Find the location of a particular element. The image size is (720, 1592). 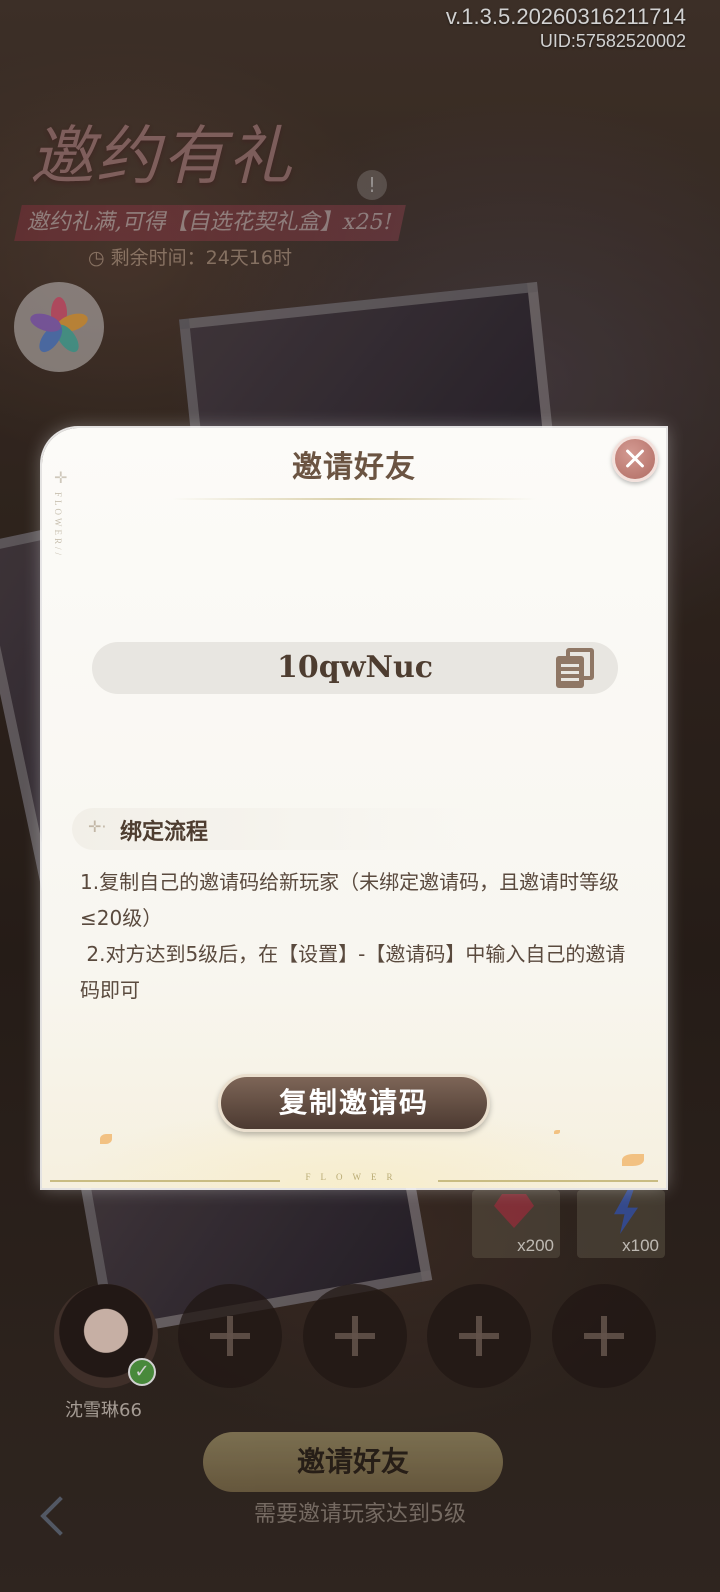

invite-code-box: 10qwNuc is located at coordinates (355, 668).